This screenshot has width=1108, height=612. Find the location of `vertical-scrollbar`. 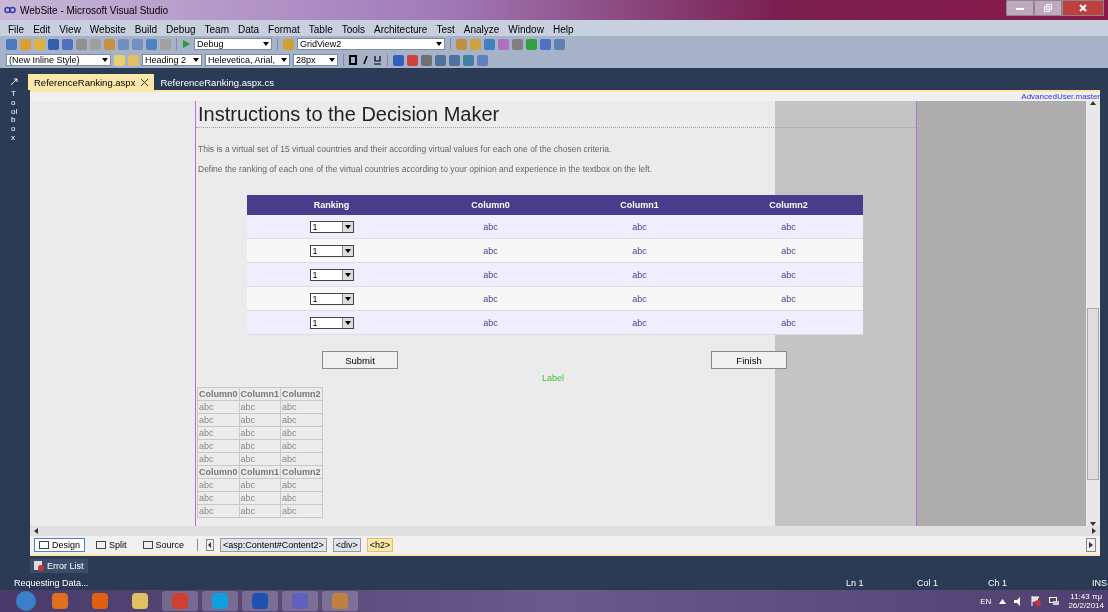

vertical-scrollbar is located at coordinates (1093, 313).